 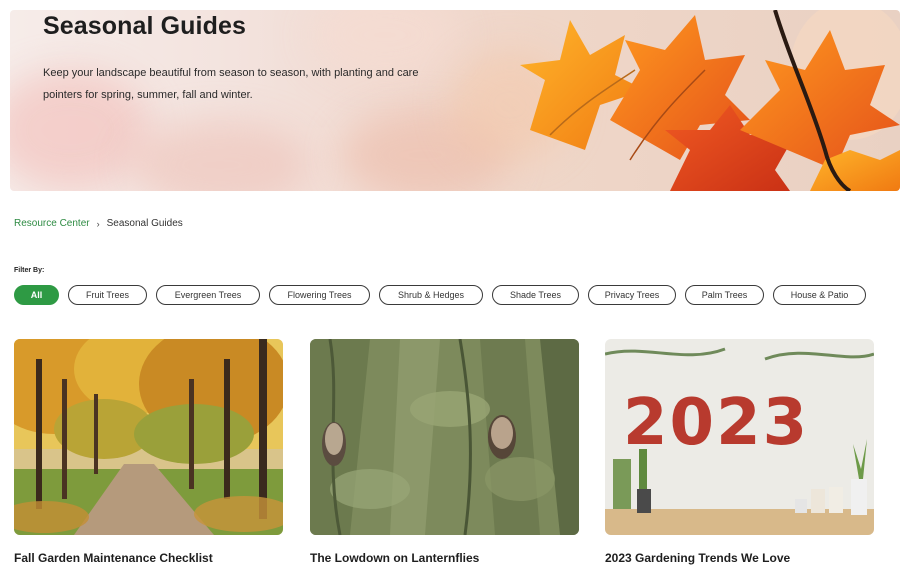 What do you see at coordinates (444, 437) in the screenshot?
I see `lanternflies-image` at bounding box center [444, 437].